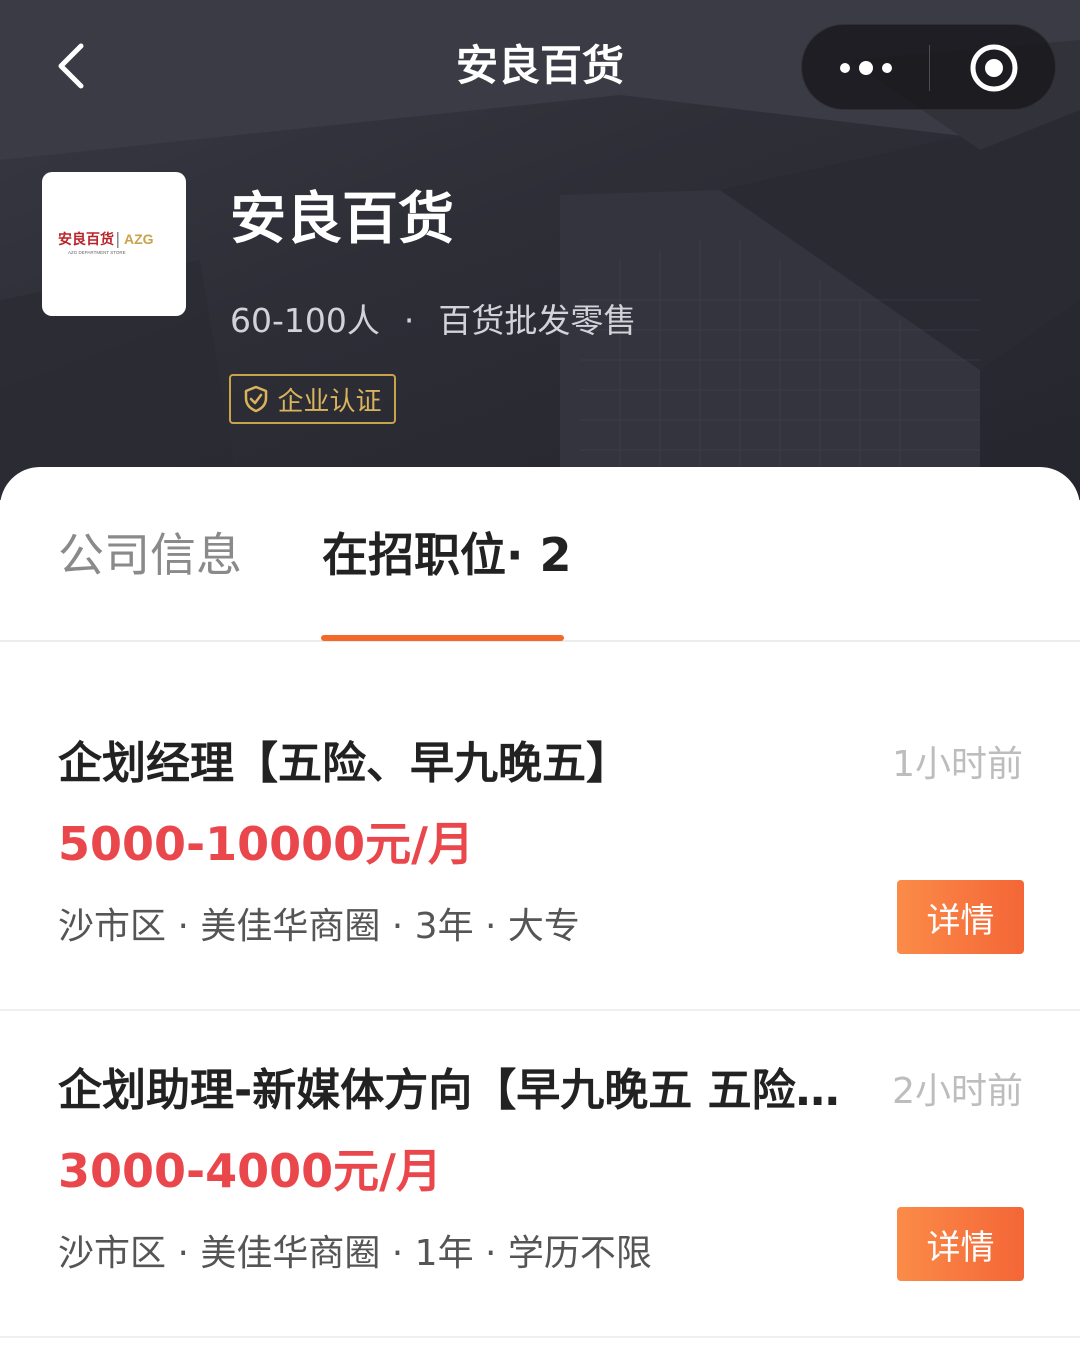 This screenshot has width=1080, height=1359. What do you see at coordinates (250, 1171) in the screenshot?
I see `job-salary: 3000-4000元/月` at bounding box center [250, 1171].